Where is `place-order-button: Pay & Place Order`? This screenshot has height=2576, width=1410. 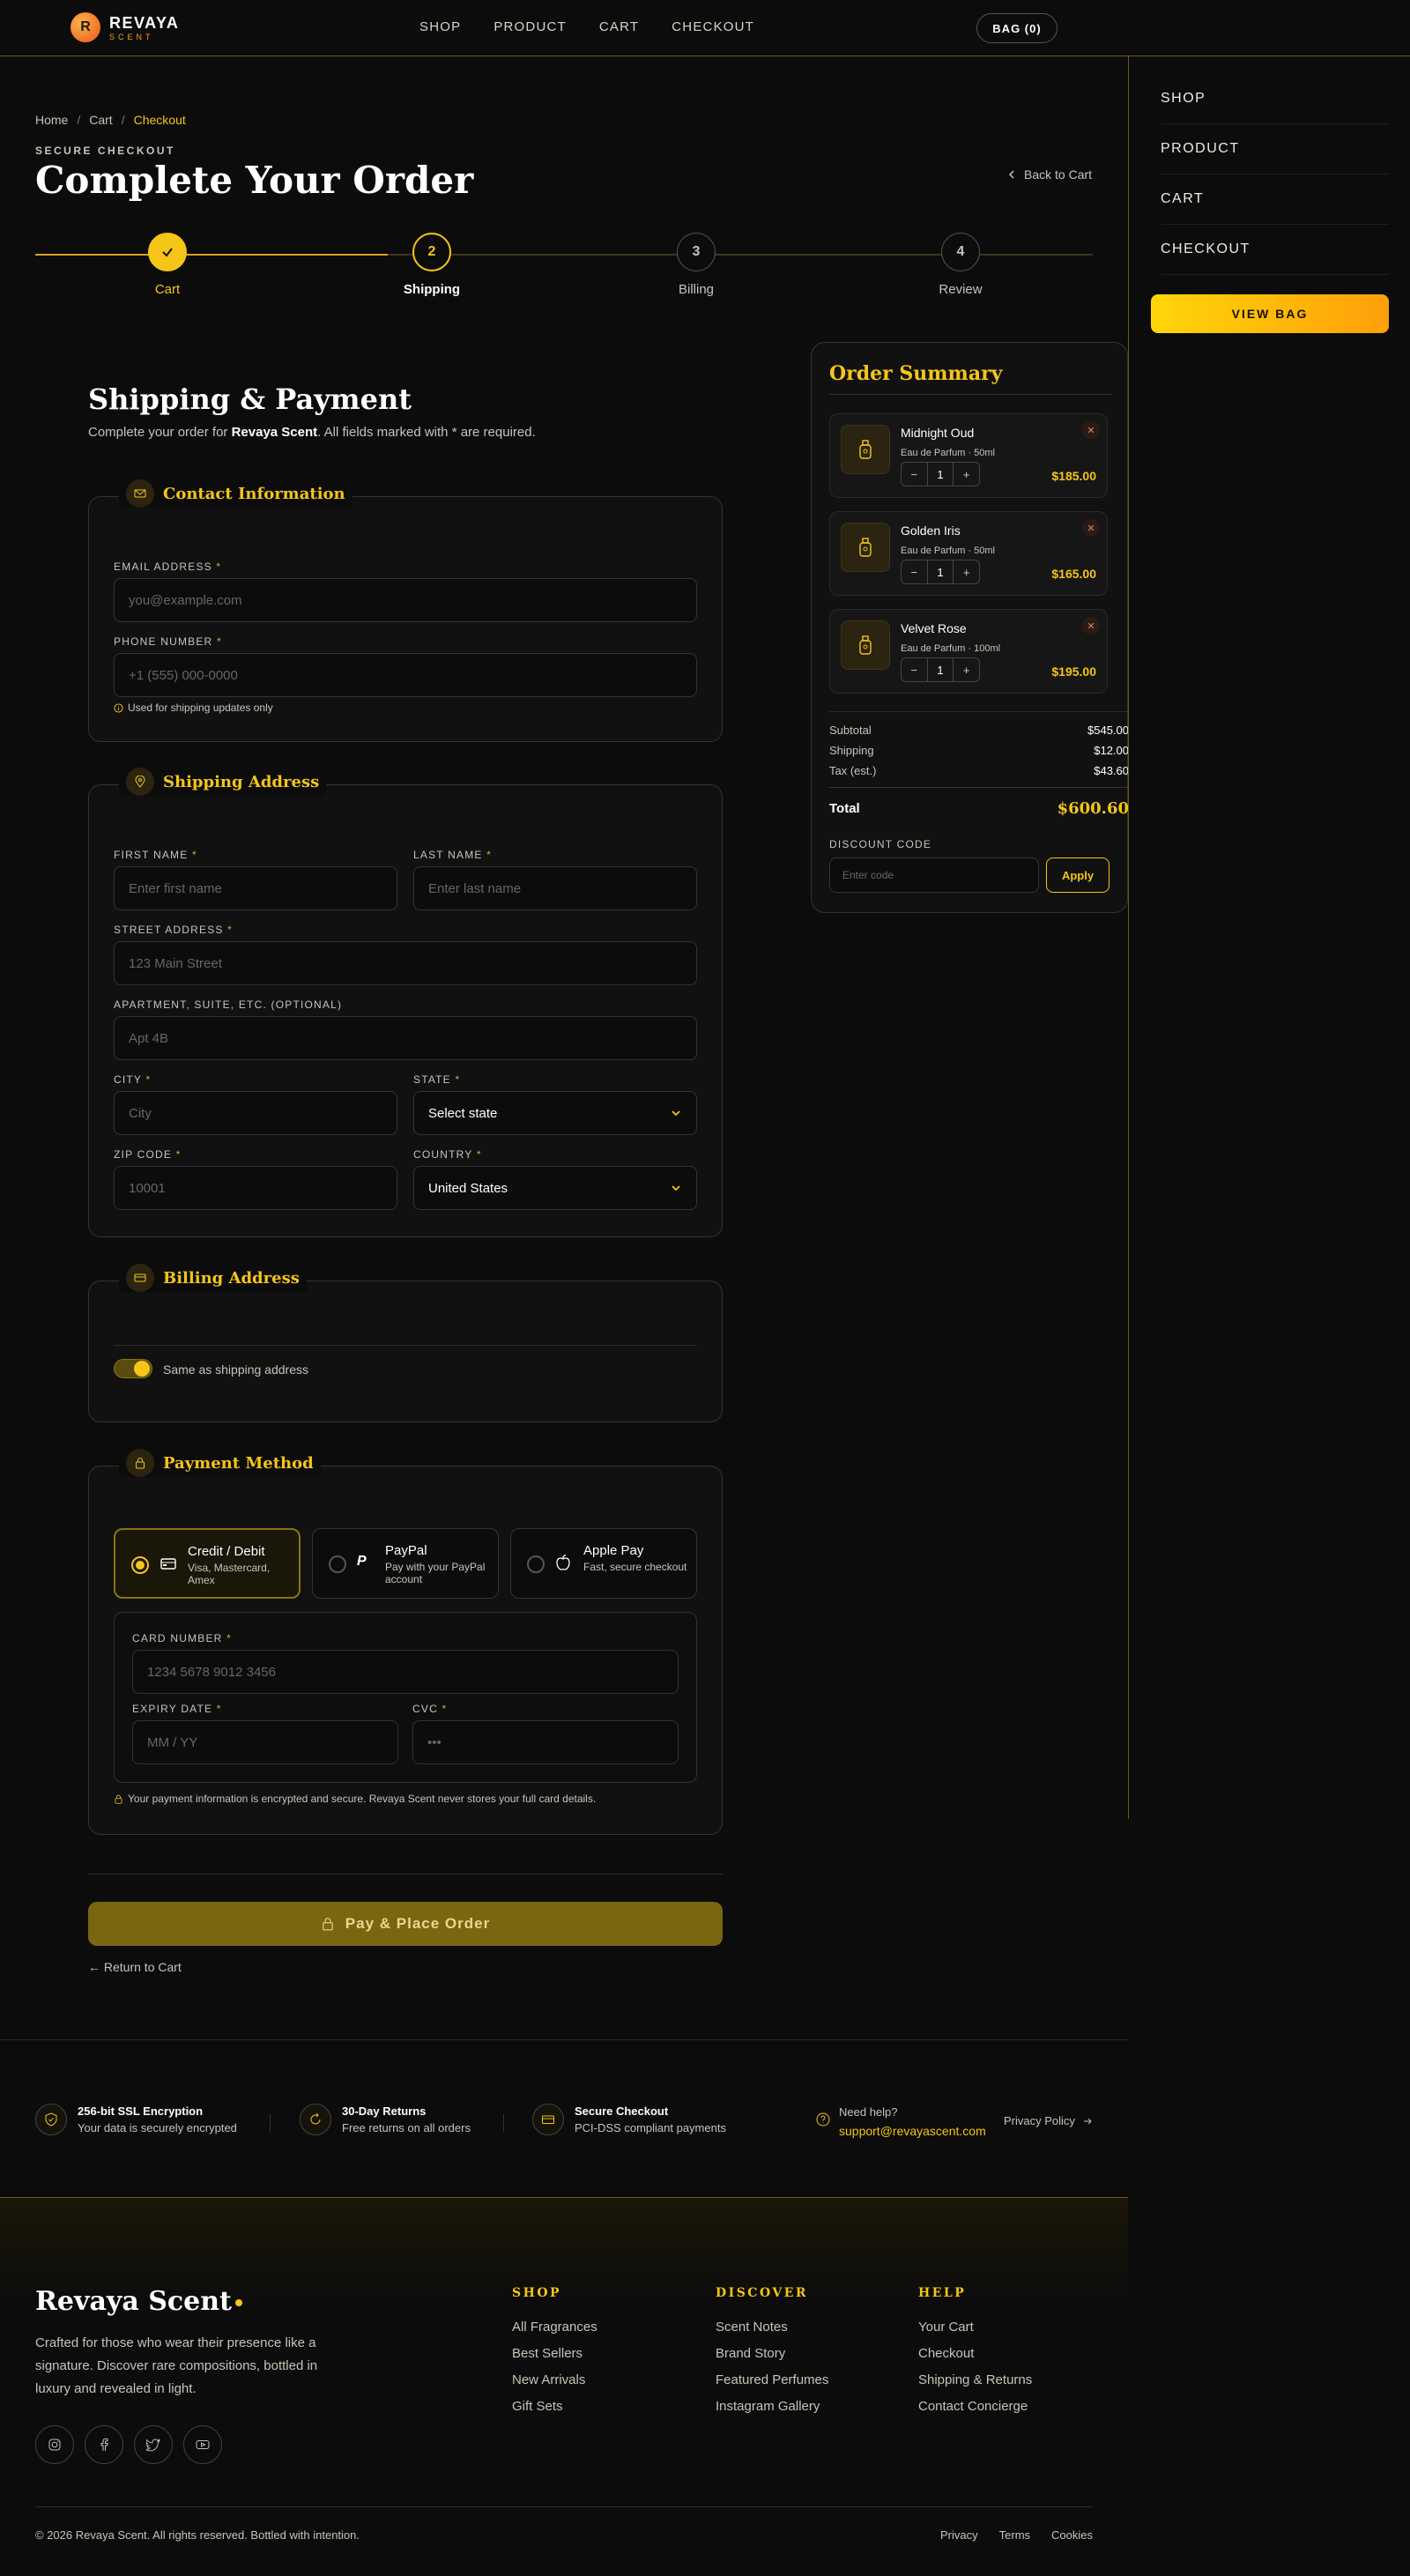
place-order-button: Pay & Place Order is located at coordinates (406, 1924).